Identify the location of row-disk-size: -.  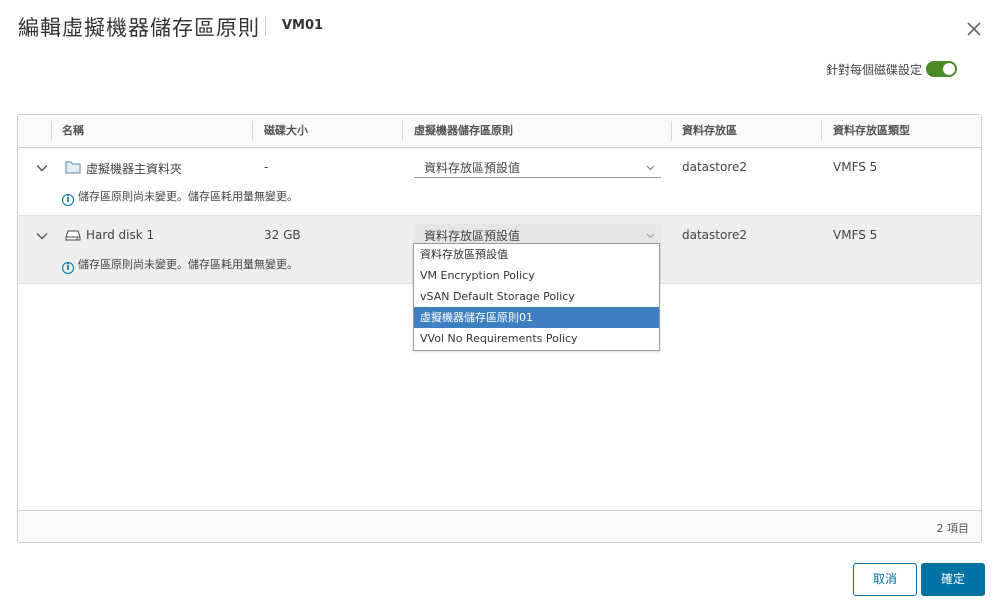
(266, 167).